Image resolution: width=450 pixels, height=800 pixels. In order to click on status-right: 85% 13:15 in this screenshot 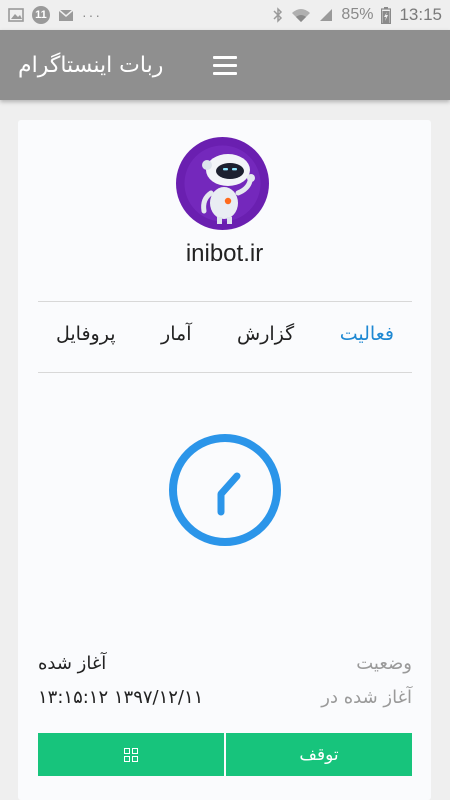, I will do `click(357, 15)`.